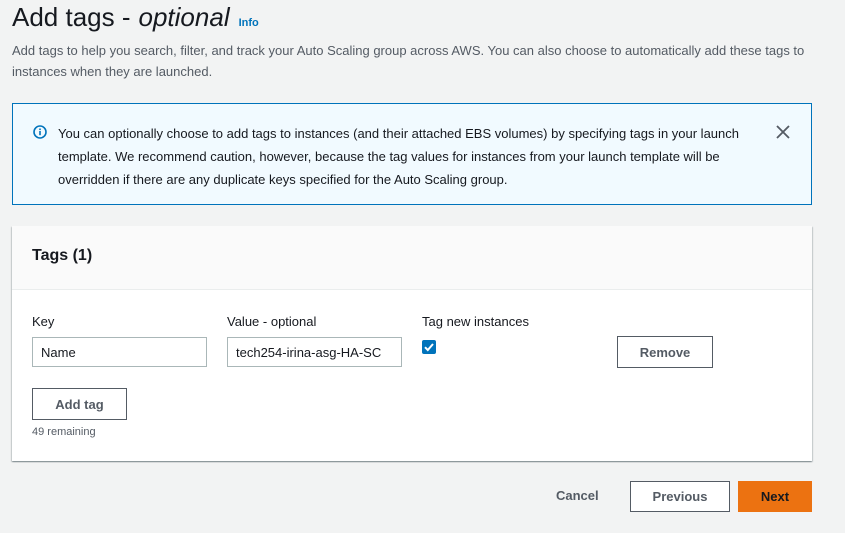 This screenshot has width=845, height=533. I want to click on remove-tag-button: Remove, so click(665, 352).